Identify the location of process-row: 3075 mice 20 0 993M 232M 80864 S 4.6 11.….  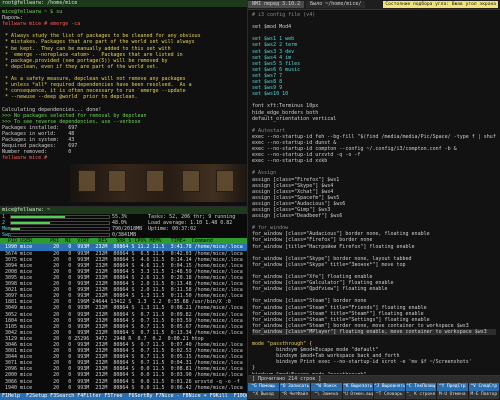
(123, 260).